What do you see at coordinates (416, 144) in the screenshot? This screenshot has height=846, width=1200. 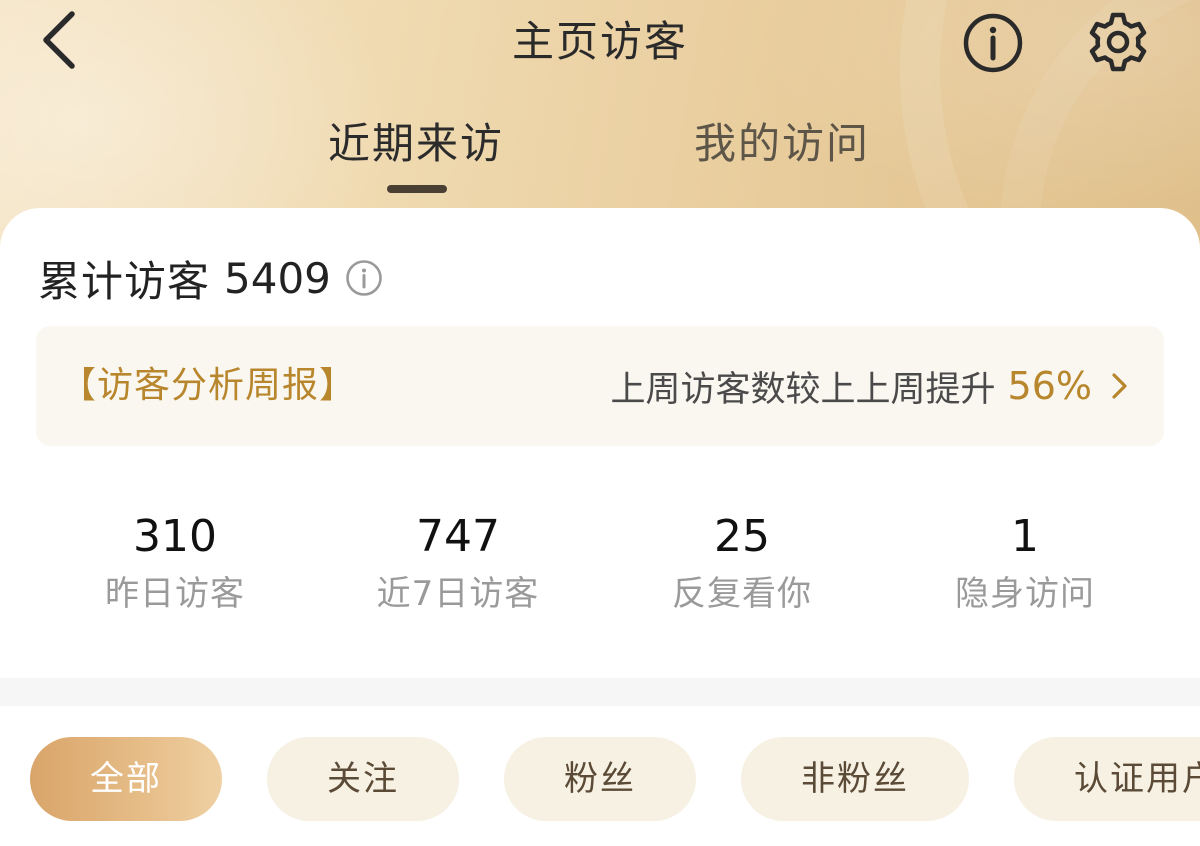 I see `tab-recent-visits: 近期来访` at bounding box center [416, 144].